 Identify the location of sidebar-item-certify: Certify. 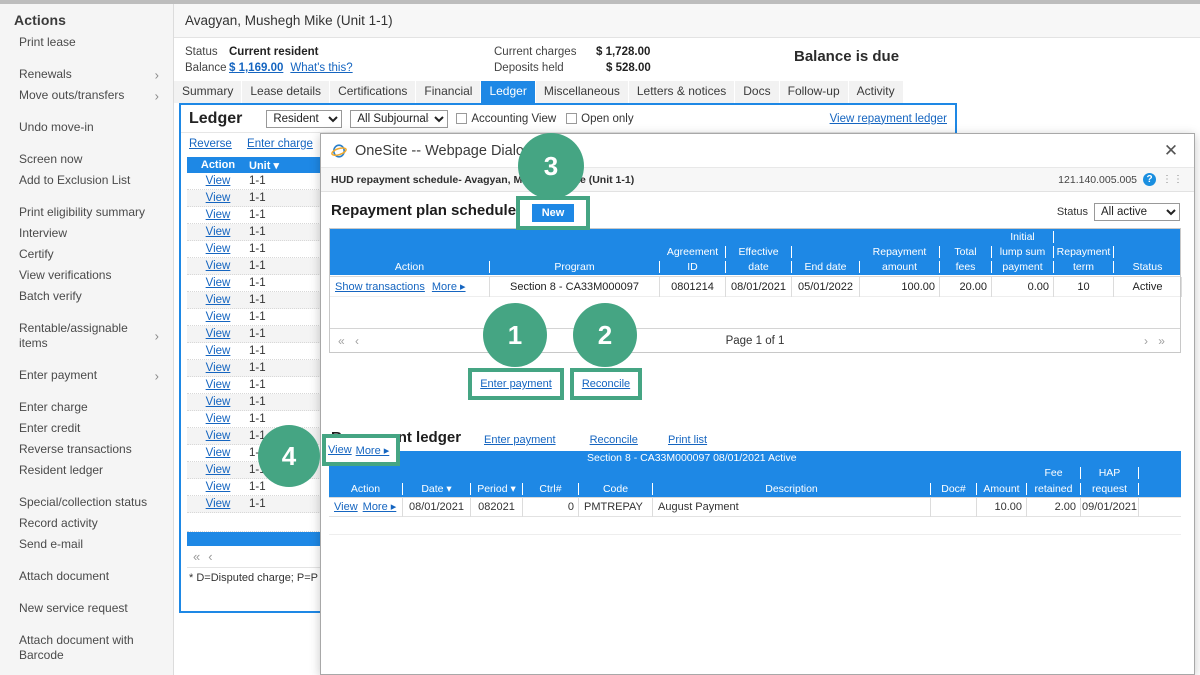
(86, 254).